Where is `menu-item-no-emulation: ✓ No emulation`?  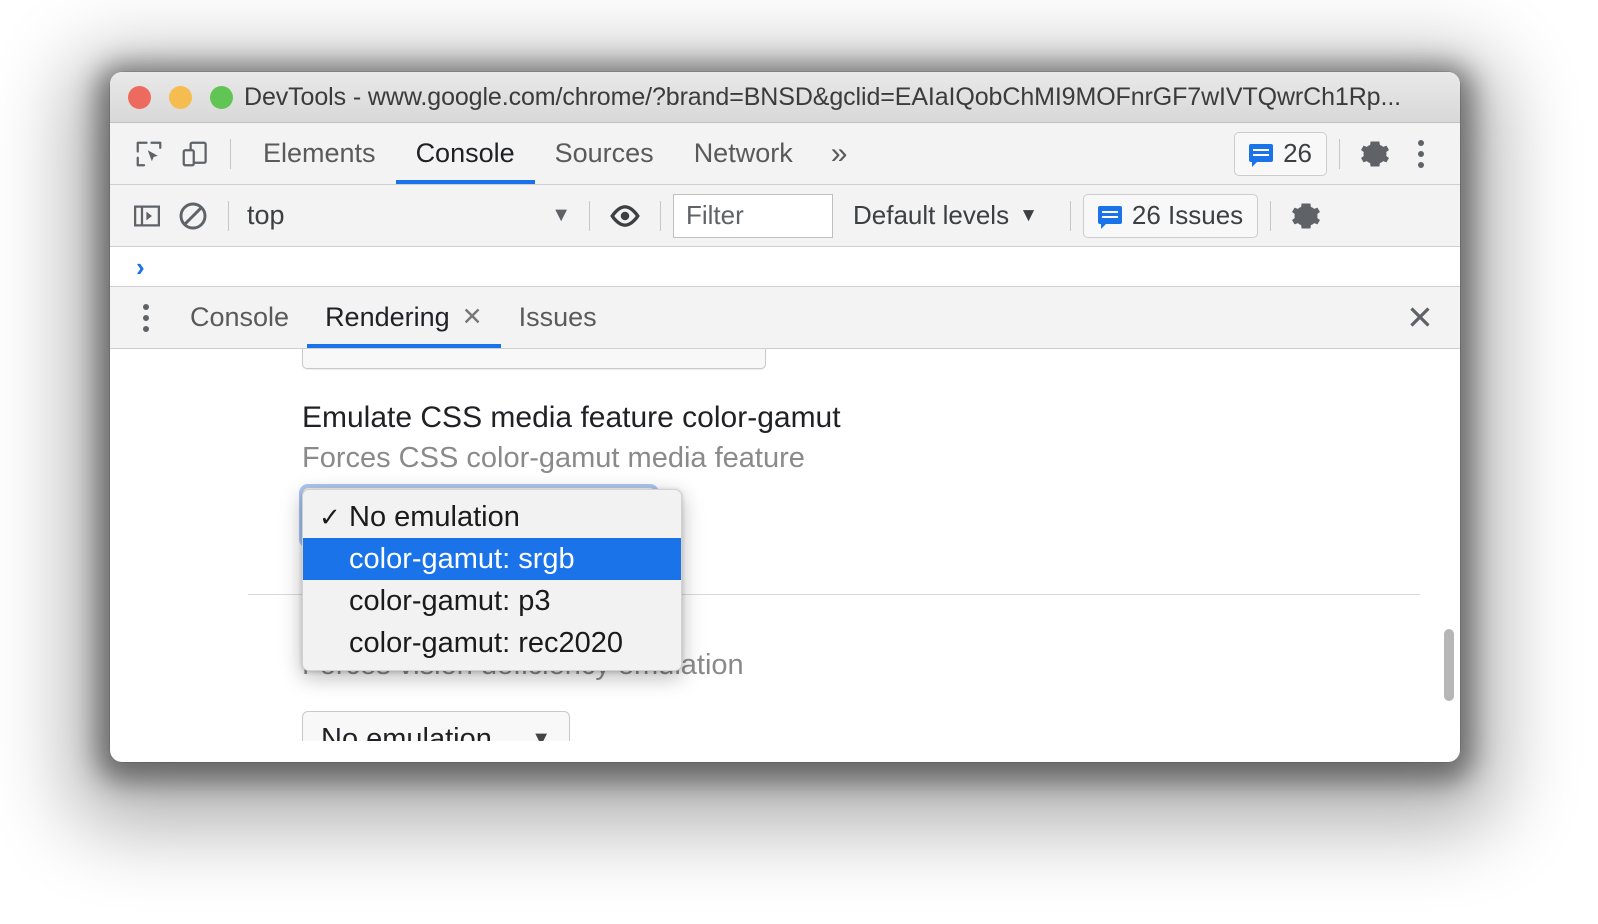
menu-item-no-emulation: ✓ No emulation is located at coordinates (492, 517).